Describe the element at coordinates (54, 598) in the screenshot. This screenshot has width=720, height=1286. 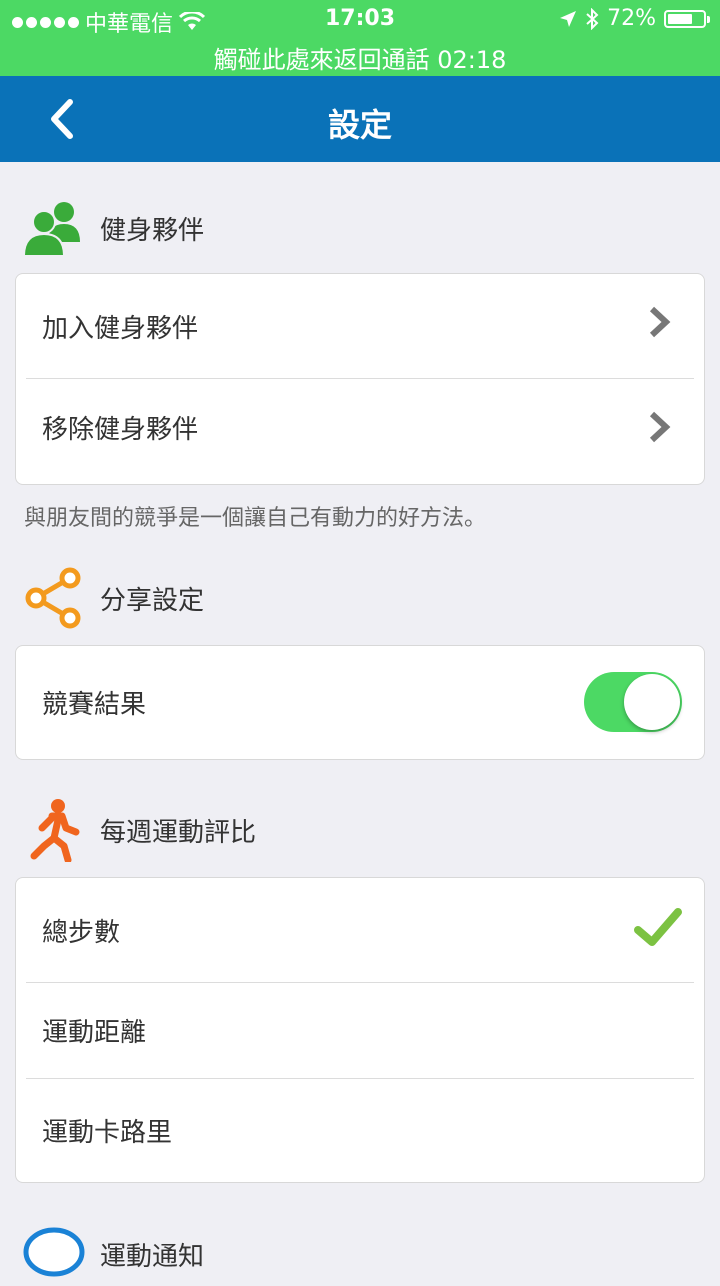
I see `share-icon` at that location.